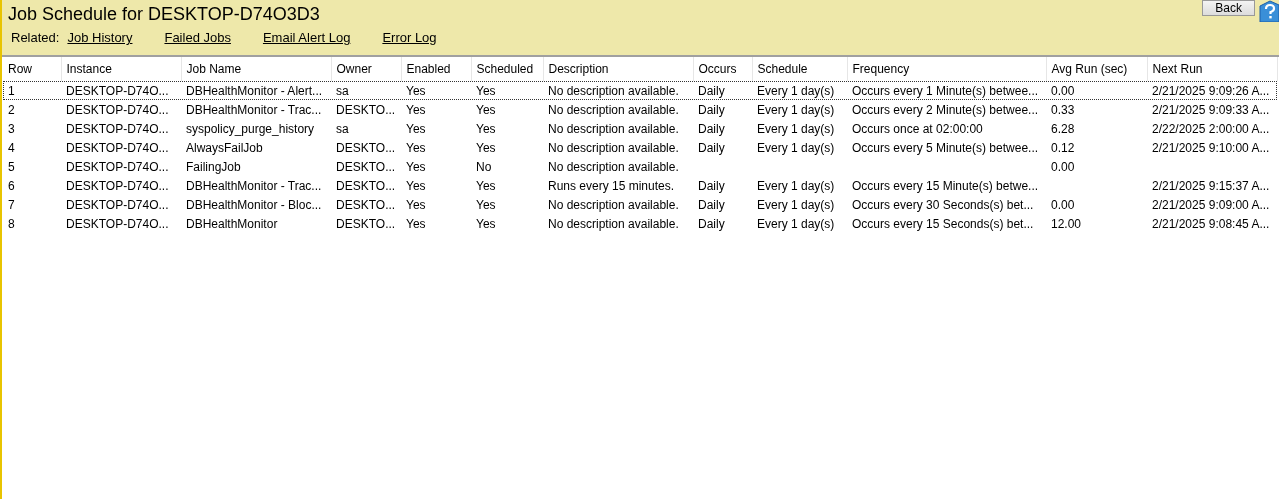  Describe the element at coordinates (11, 128) in the screenshot. I see `table-cell: 3` at that location.